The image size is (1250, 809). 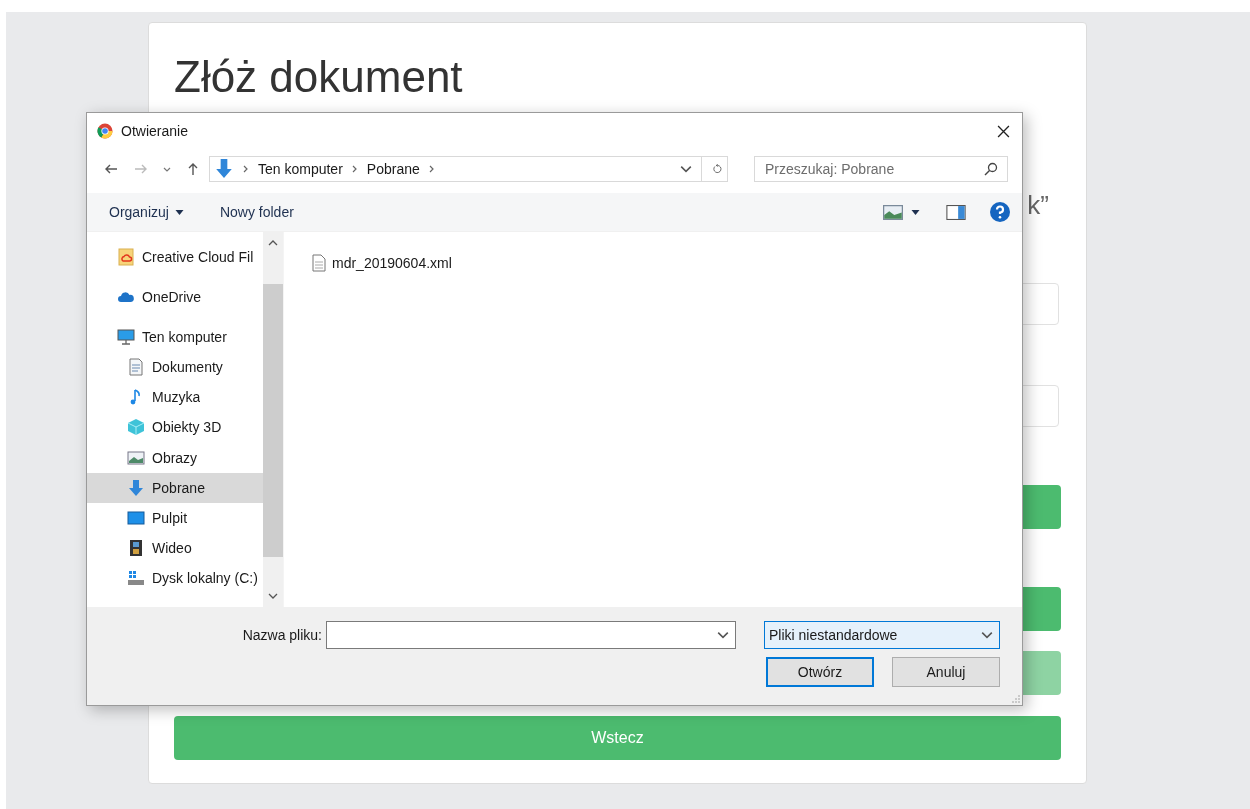 I want to click on refresh-icon, so click(x=717, y=169).